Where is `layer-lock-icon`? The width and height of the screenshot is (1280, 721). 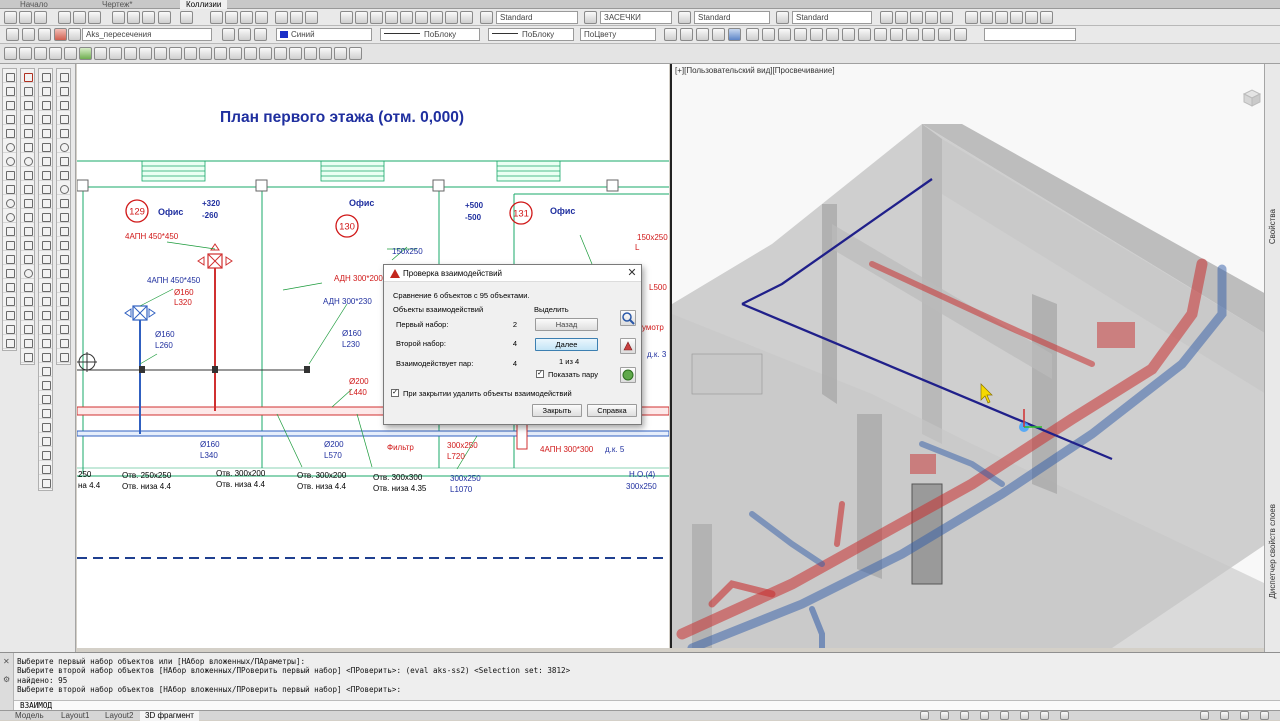 layer-lock-icon is located at coordinates (60, 34).